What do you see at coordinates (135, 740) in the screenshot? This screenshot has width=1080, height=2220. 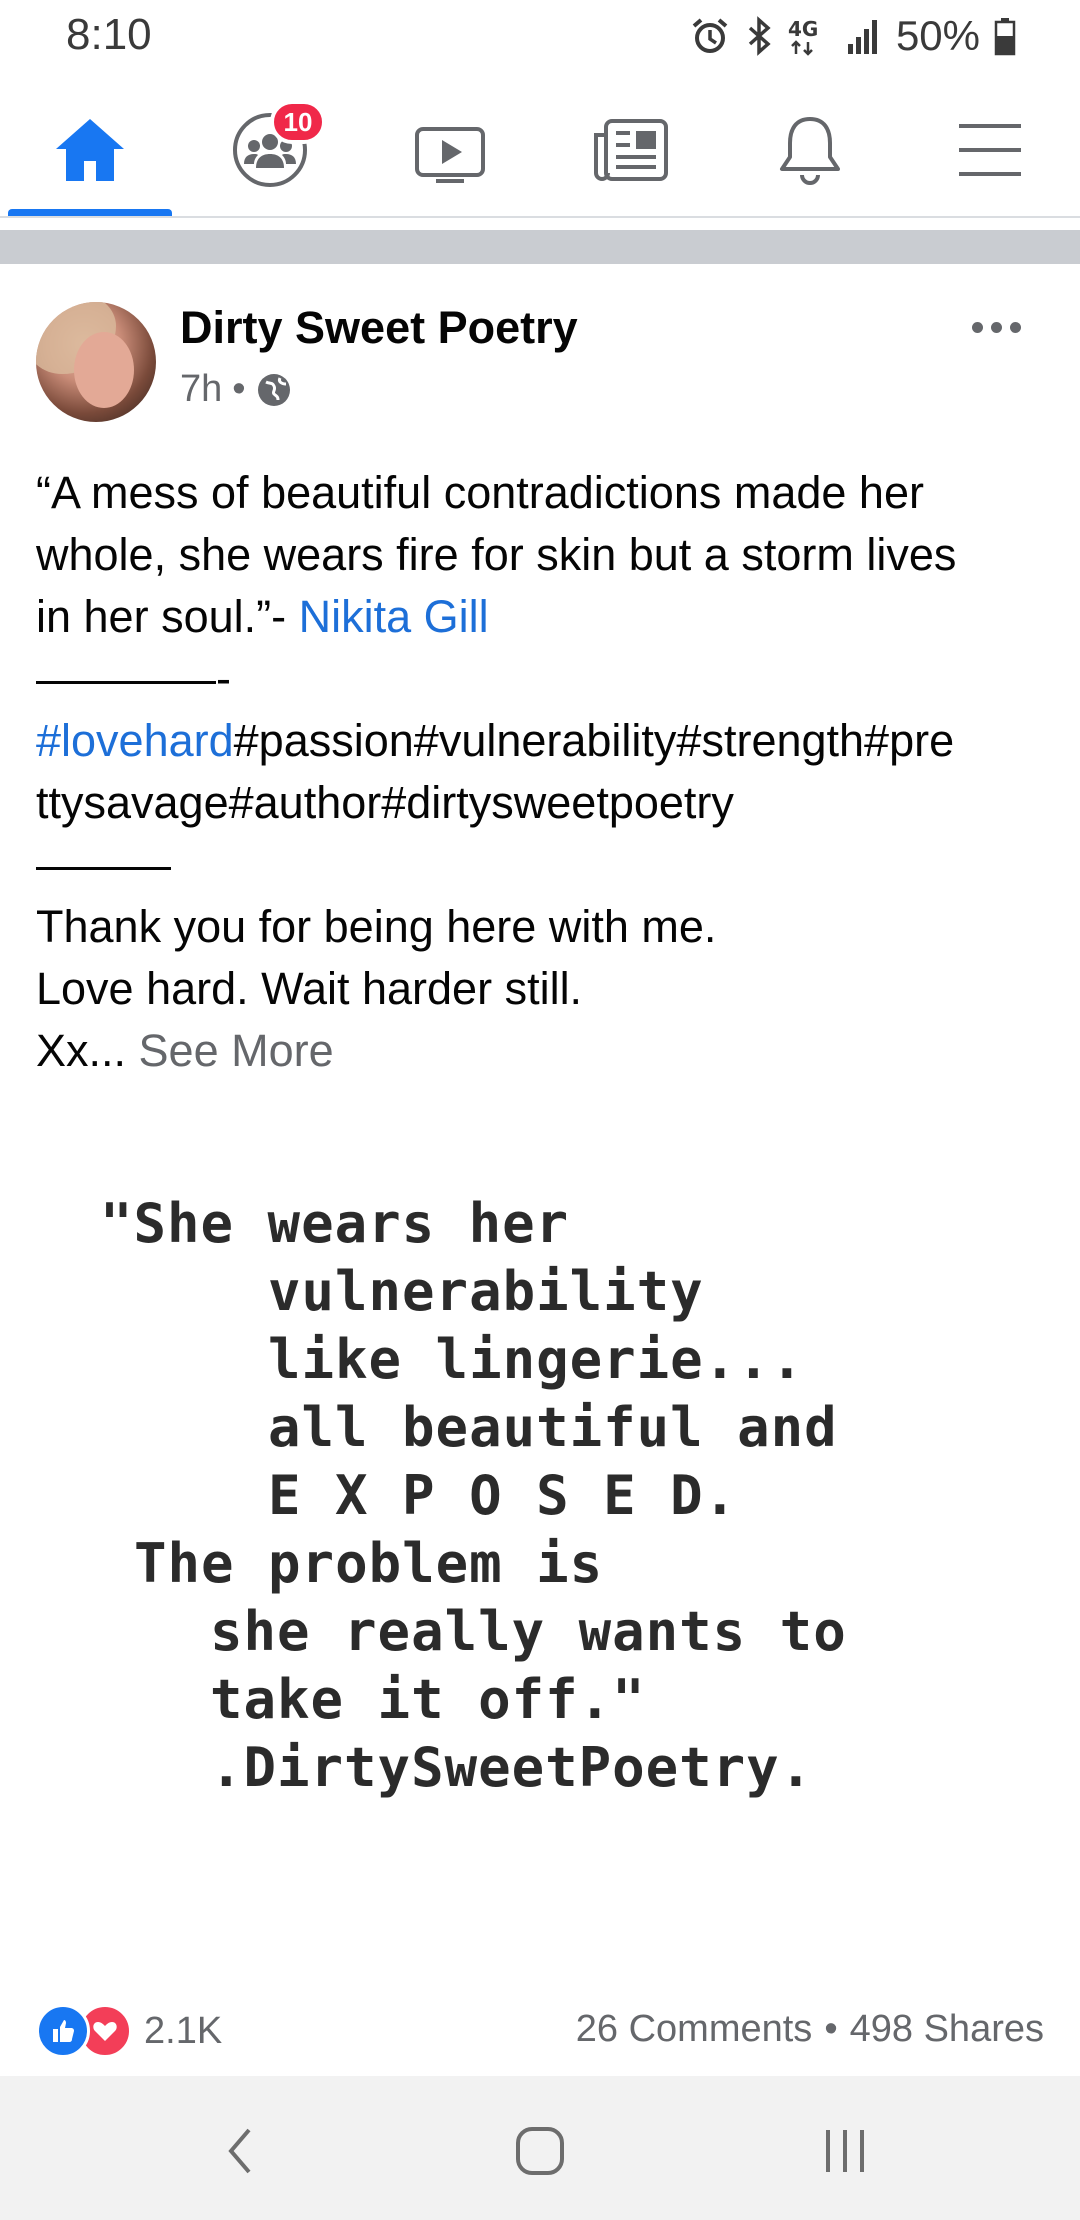 I see `hashtag-link: #lovehard` at bounding box center [135, 740].